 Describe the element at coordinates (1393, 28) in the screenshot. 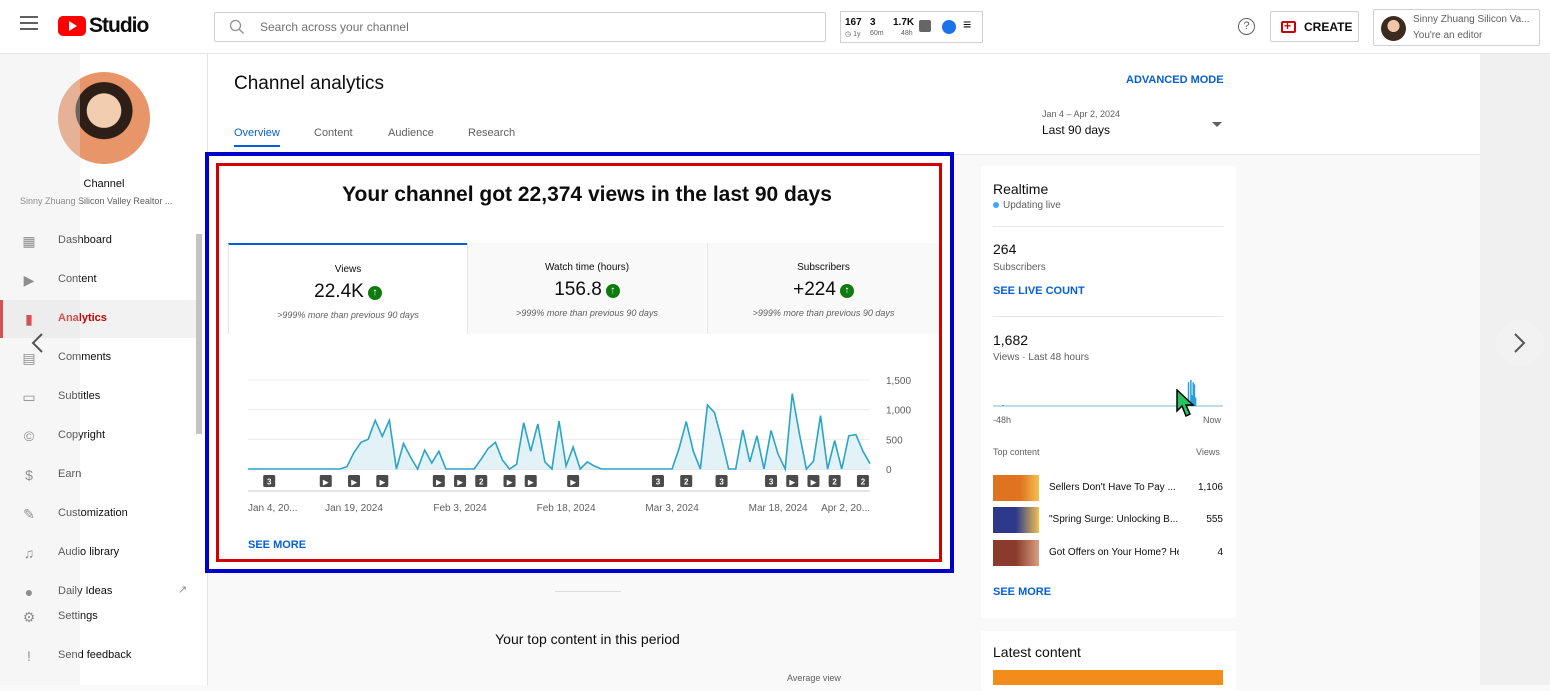

I see `avatar` at that location.